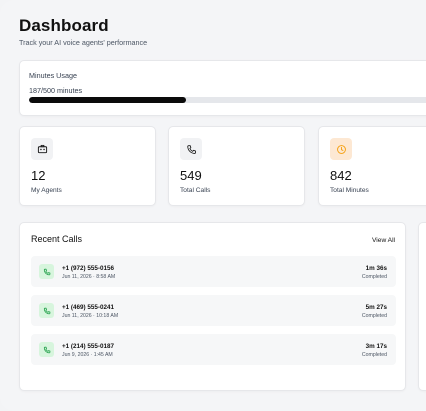 The image size is (426, 411). Describe the element at coordinates (57, 239) in the screenshot. I see `recent-calls-title: Recent Calls` at that location.